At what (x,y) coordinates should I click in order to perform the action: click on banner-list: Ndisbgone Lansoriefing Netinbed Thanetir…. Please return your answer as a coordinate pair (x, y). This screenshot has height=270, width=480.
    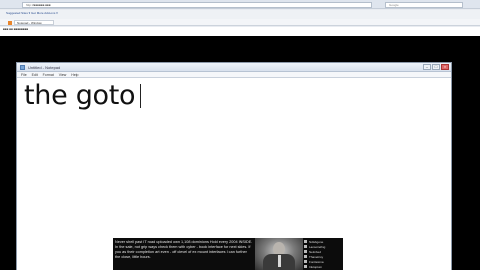
    Looking at the image, I should click on (323, 254).